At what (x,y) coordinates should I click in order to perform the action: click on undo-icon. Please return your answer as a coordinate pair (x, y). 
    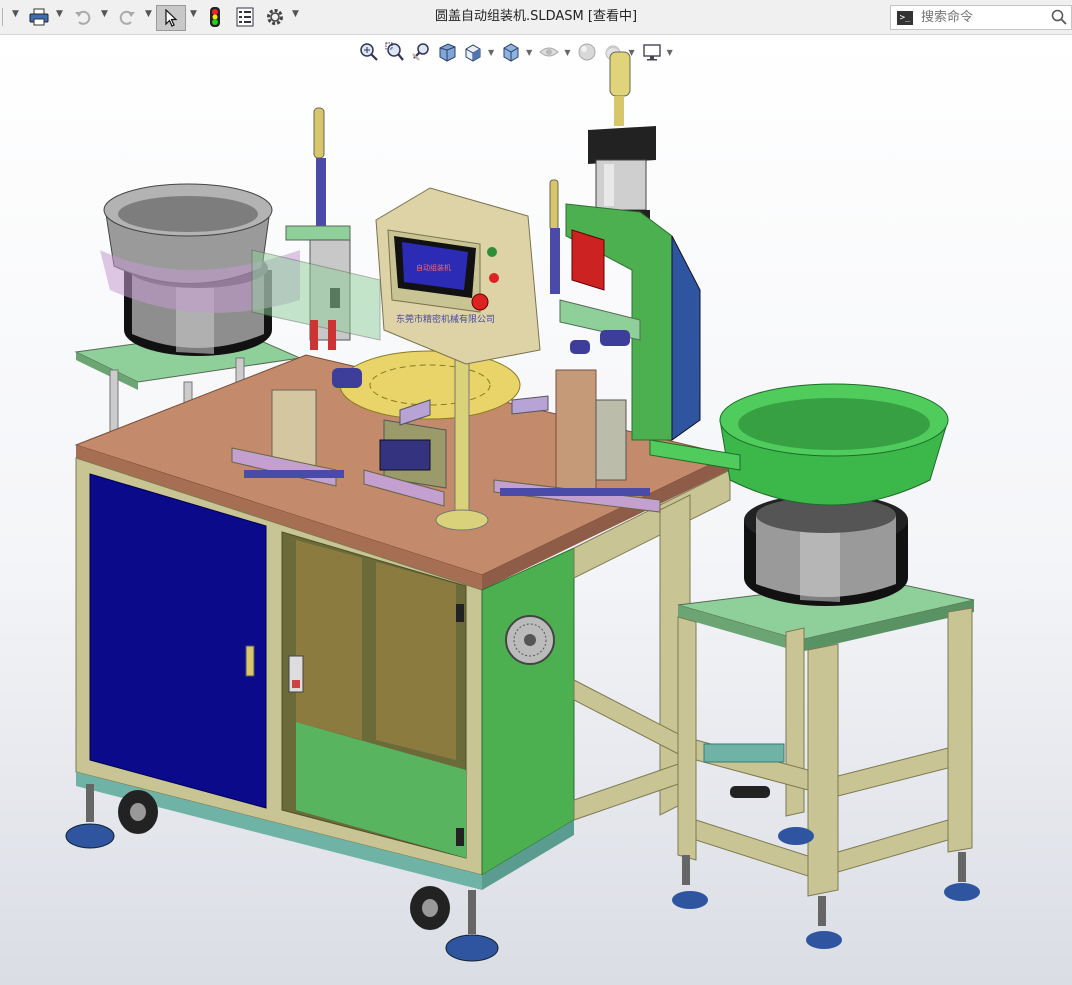
    Looking at the image, I should click on (83, 17).